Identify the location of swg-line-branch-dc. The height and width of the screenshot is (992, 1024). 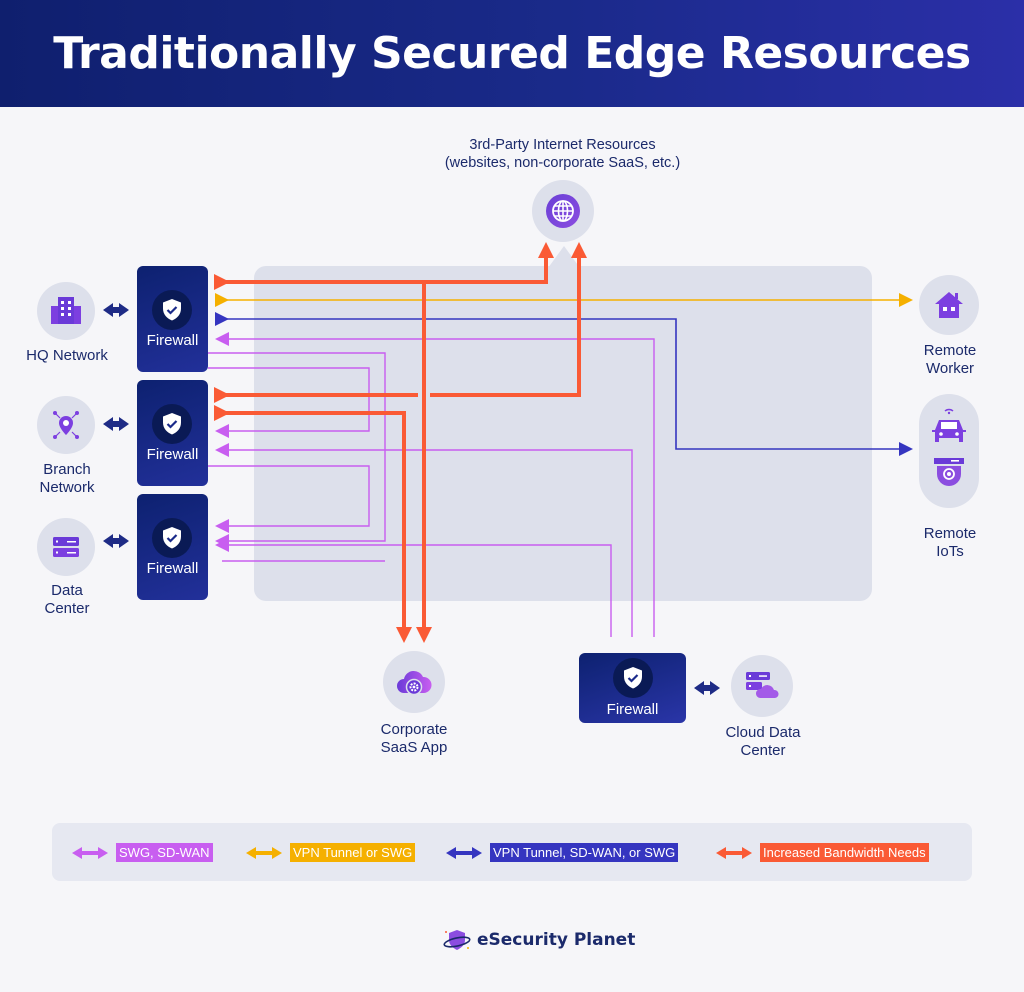
(289, 499).